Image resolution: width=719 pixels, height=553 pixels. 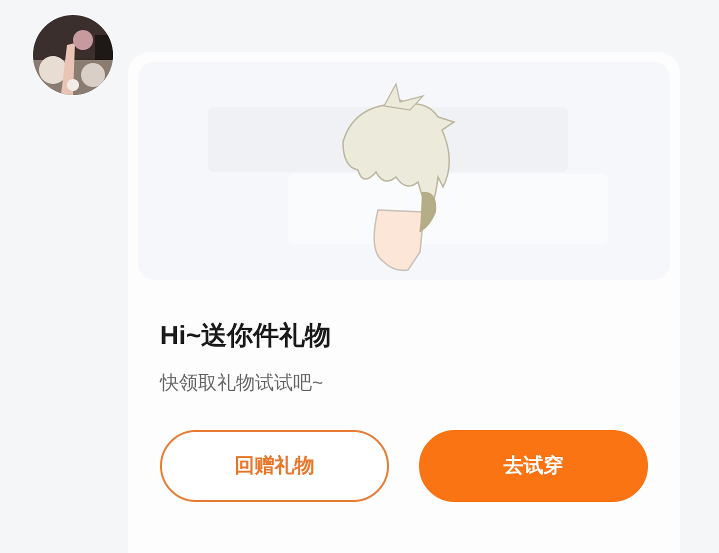 I want to click on card-subtitle: 快领取礼物试试吧~, so click(x=242, y=384).